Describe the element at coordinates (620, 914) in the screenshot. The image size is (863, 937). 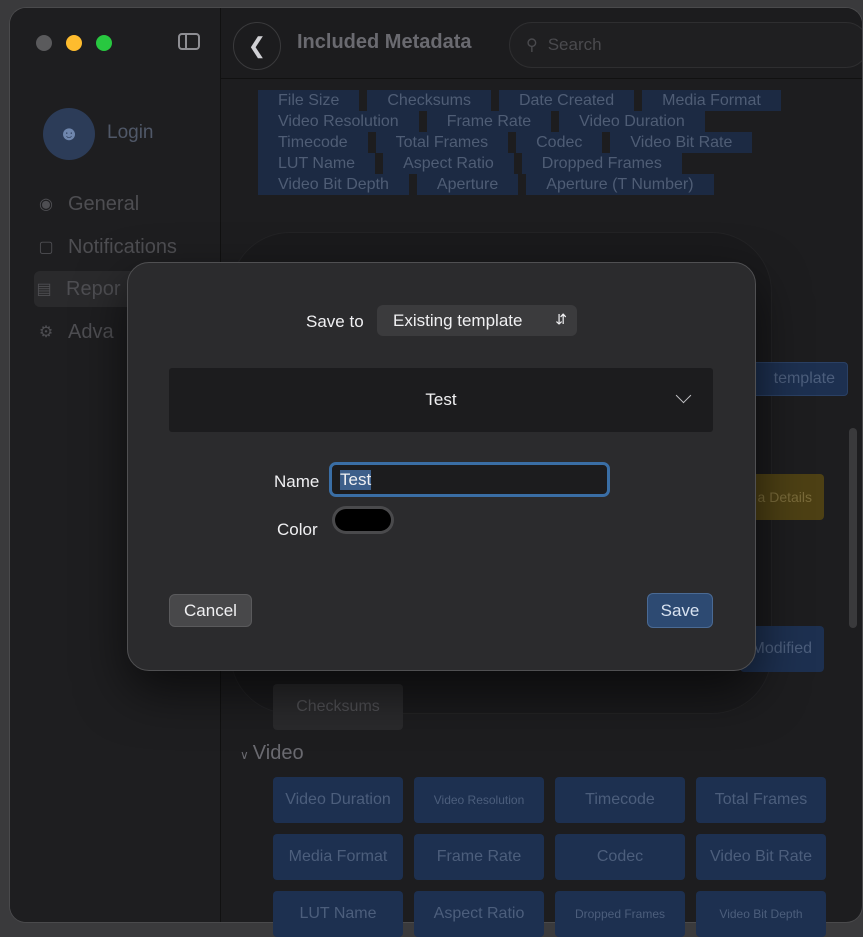
I see `metadata-chip: Dropped Frames` at that location.